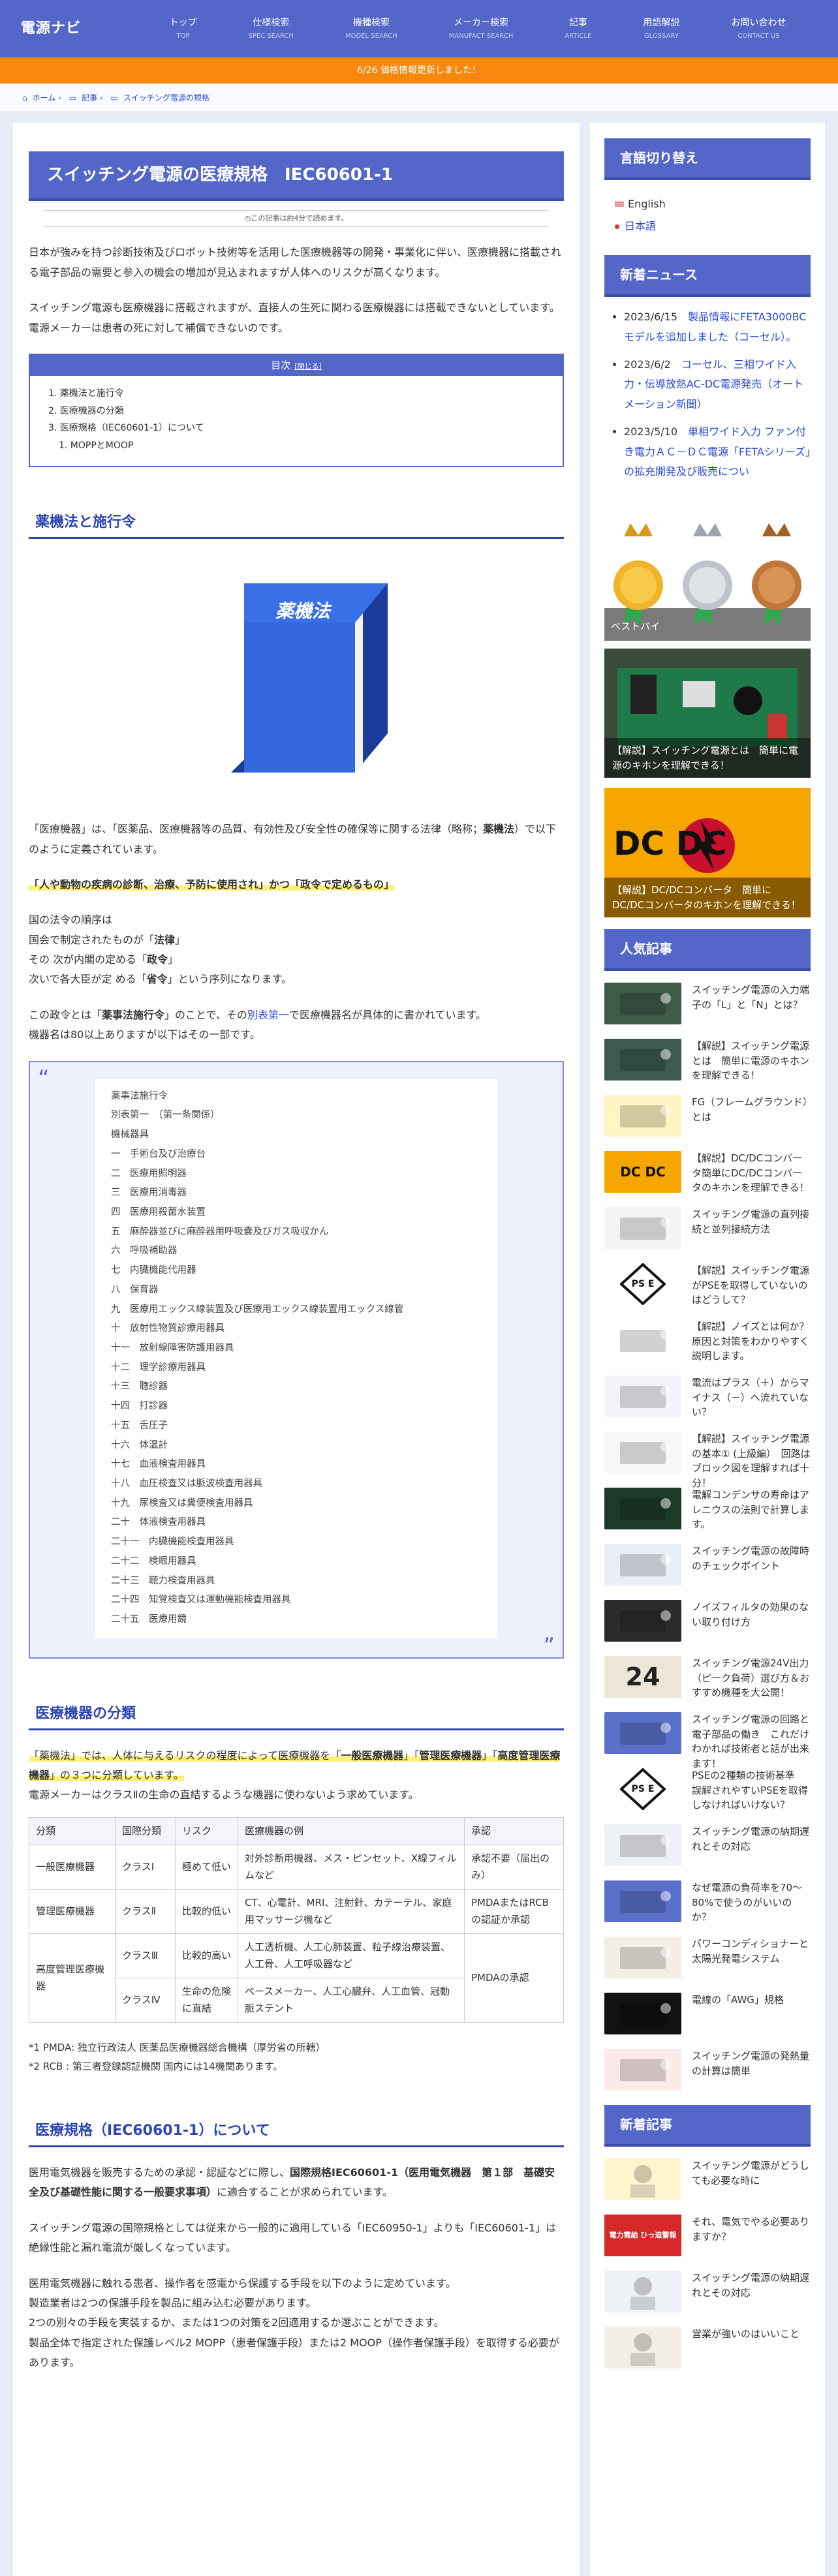  What do you see at coordinates (708, 1512) in the screenshot?
I see `popular-item: 電解コンデンサの寿命はアレニウスの法則で計算します。` at bounding box center [708, 1512].